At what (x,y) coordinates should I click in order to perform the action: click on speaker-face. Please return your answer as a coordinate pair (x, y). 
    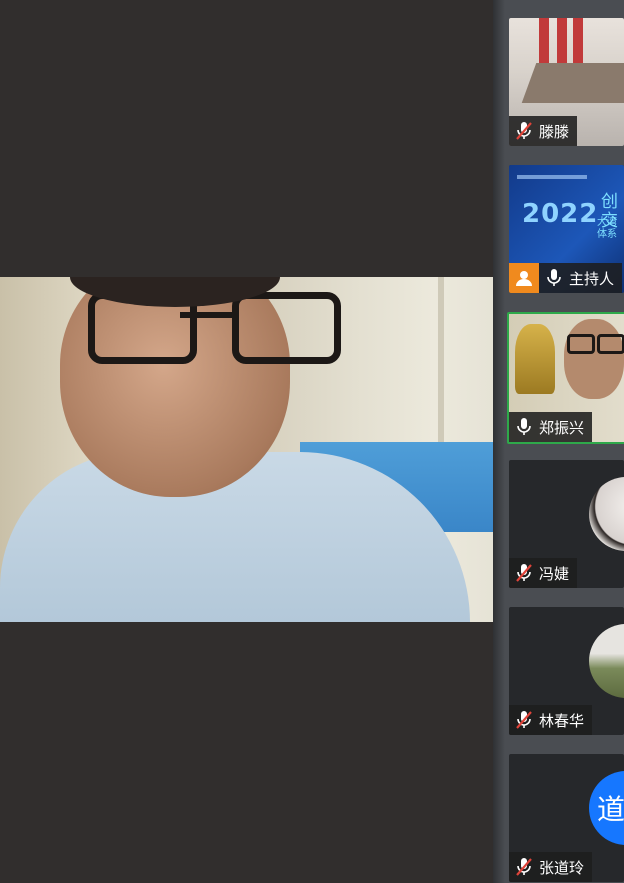
    Looking at the image, I should click on (200, 387).